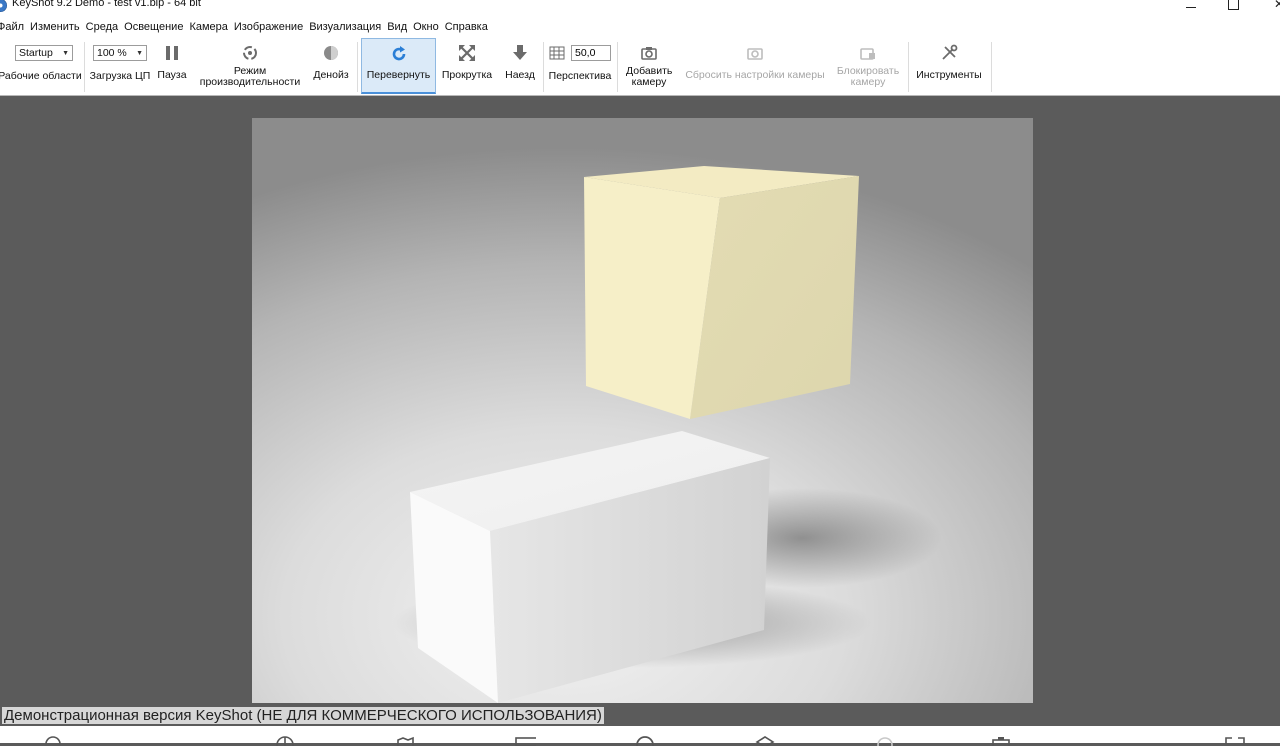 This screenshot has width=1280, height=746. What do you see at coordinates (208, 27) in the screenshot?
I see `menu-camera: Камера` at bounding box center [208, 27].